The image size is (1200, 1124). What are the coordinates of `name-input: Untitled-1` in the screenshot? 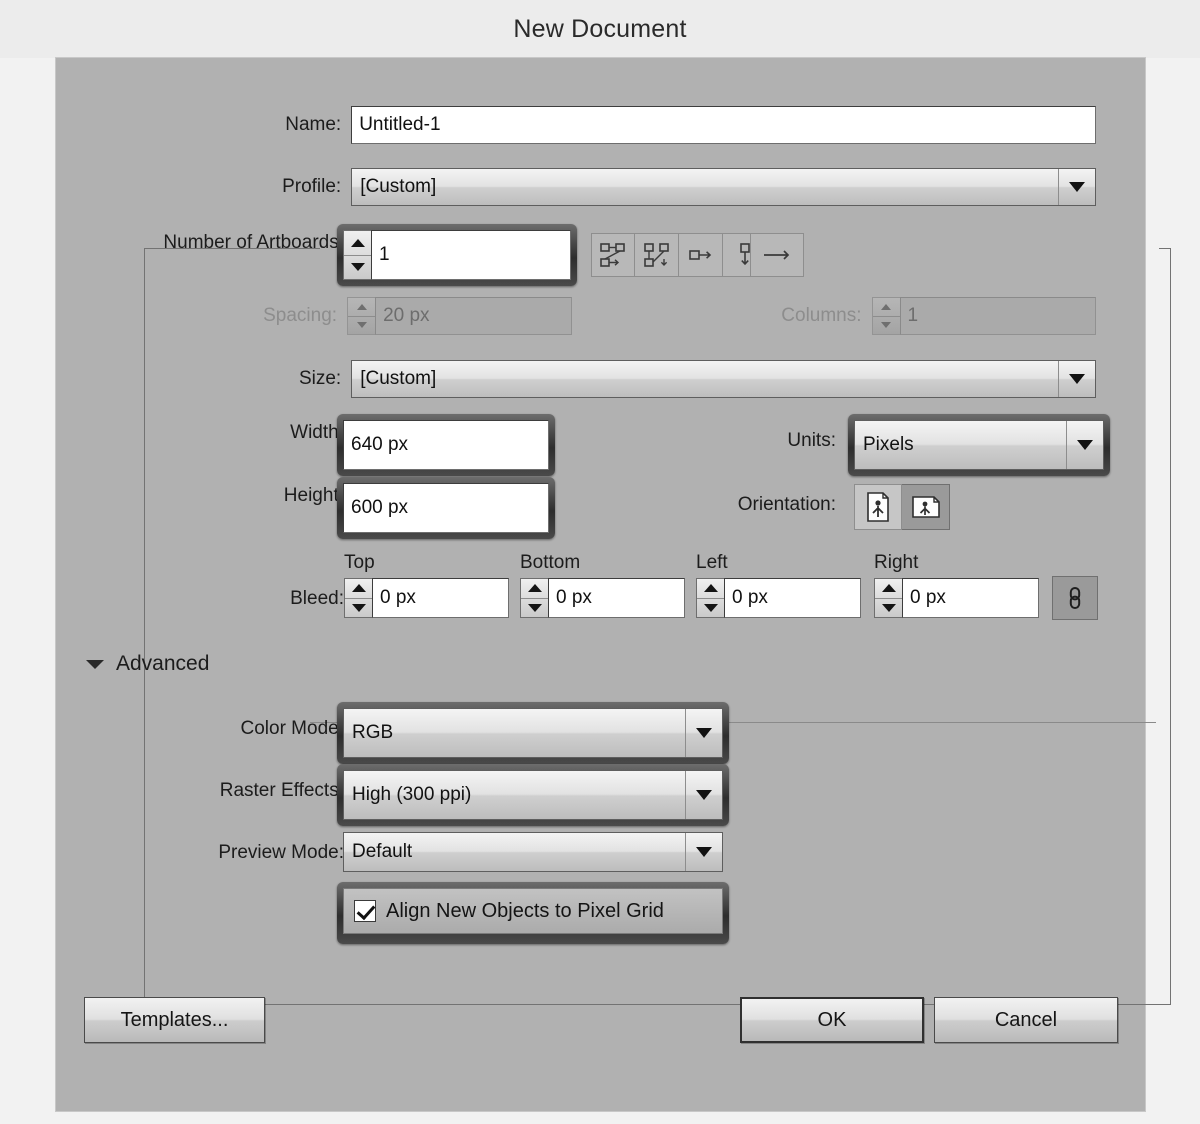 It's located at (723, 125).